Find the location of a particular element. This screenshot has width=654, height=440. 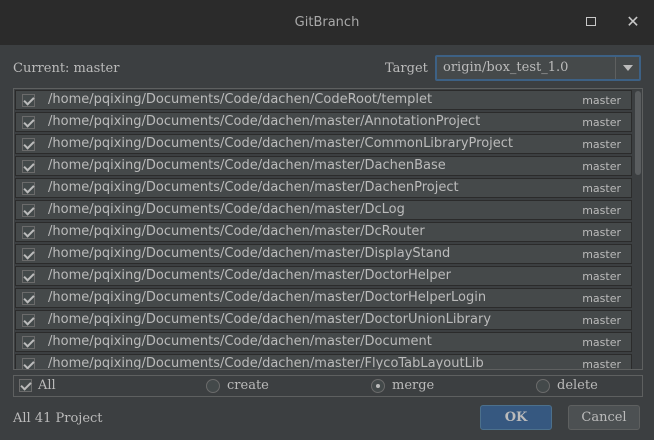

ok-button: OK is located at coordinates (516, 417).